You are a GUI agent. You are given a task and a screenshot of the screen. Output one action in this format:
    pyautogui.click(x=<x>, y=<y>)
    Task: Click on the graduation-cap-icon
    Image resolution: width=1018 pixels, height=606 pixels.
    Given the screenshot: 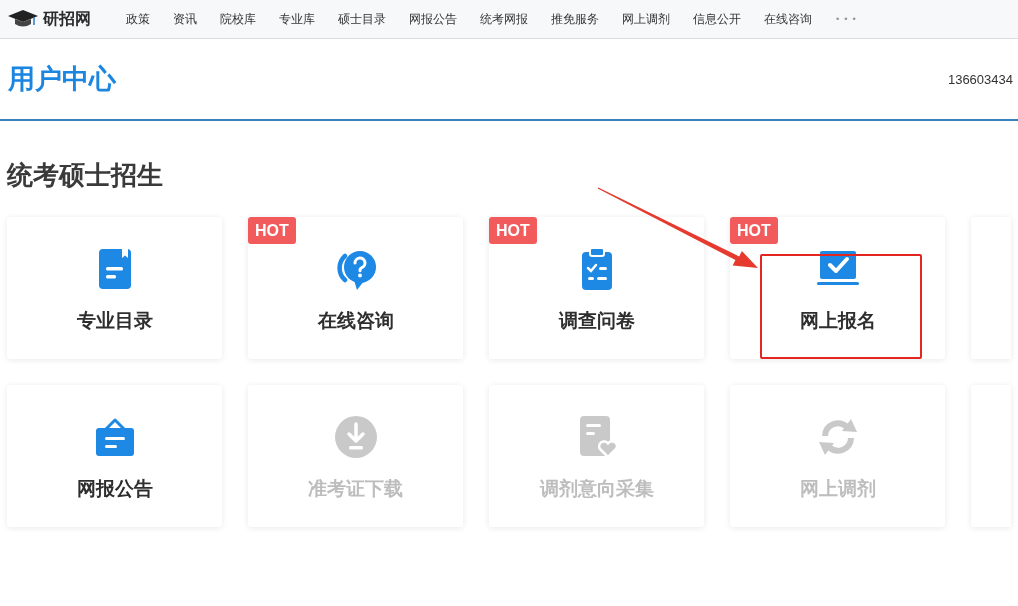 What is the action you would take?
    pyautogui.click(x=23, y=19)
    